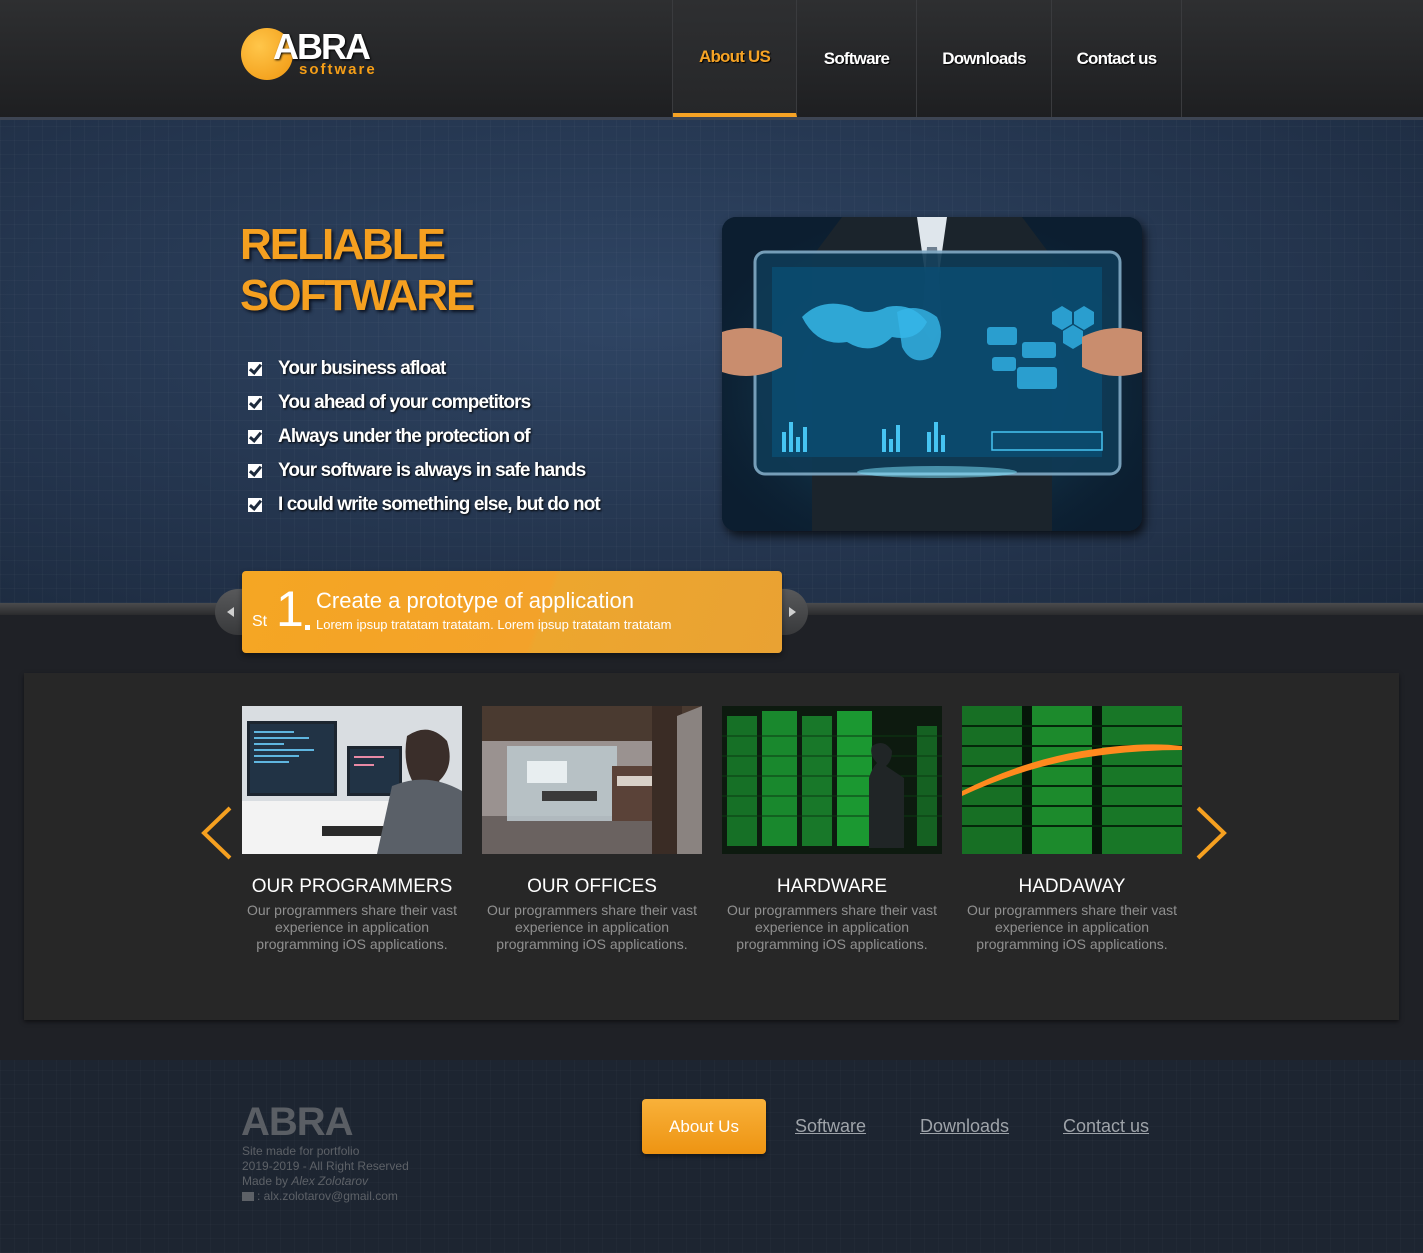 This screenshot has width=1423, height=1253. I want to click on card-title: OUR PROGRAMMERS, so click(352, 886).